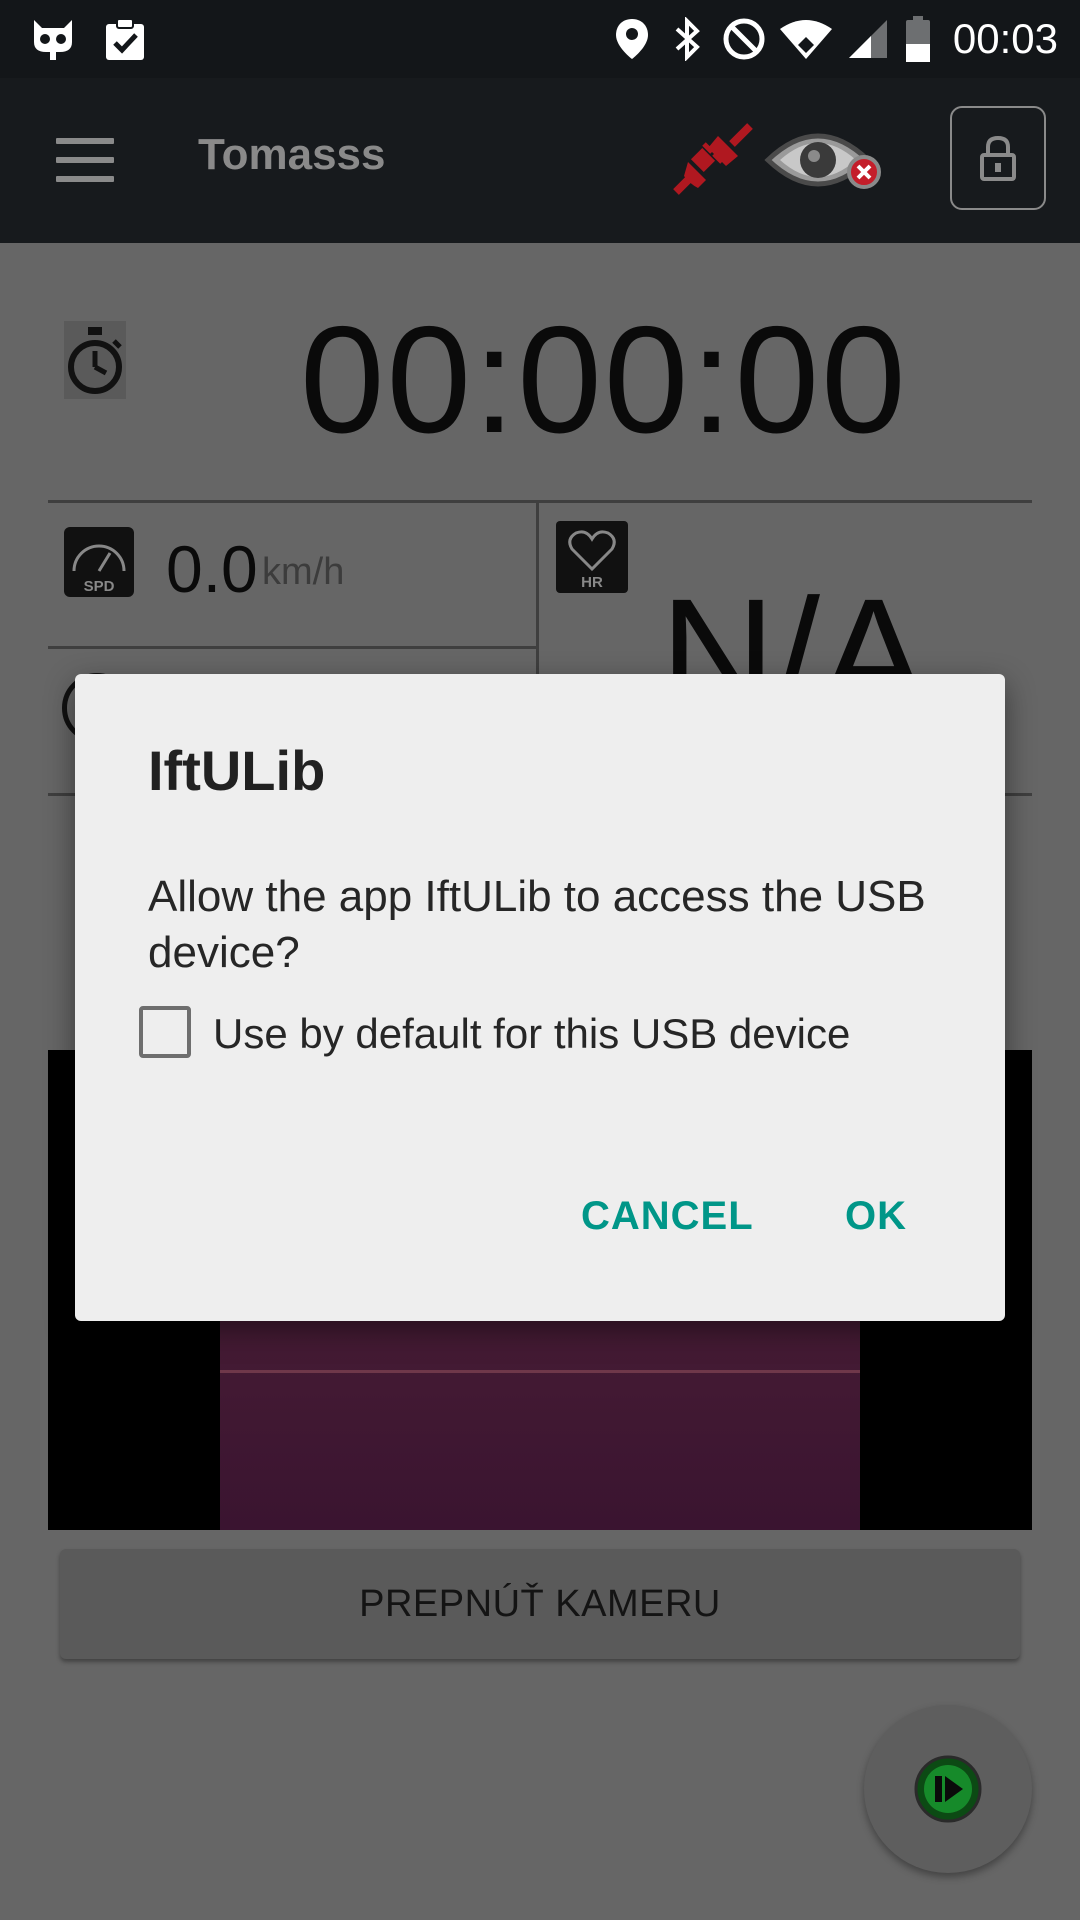 This screenshot has height=1920, width=1080. Describe the element at coordinates (713, 159) in the screenshot. I see `plug-disconnected-icon` at that location.